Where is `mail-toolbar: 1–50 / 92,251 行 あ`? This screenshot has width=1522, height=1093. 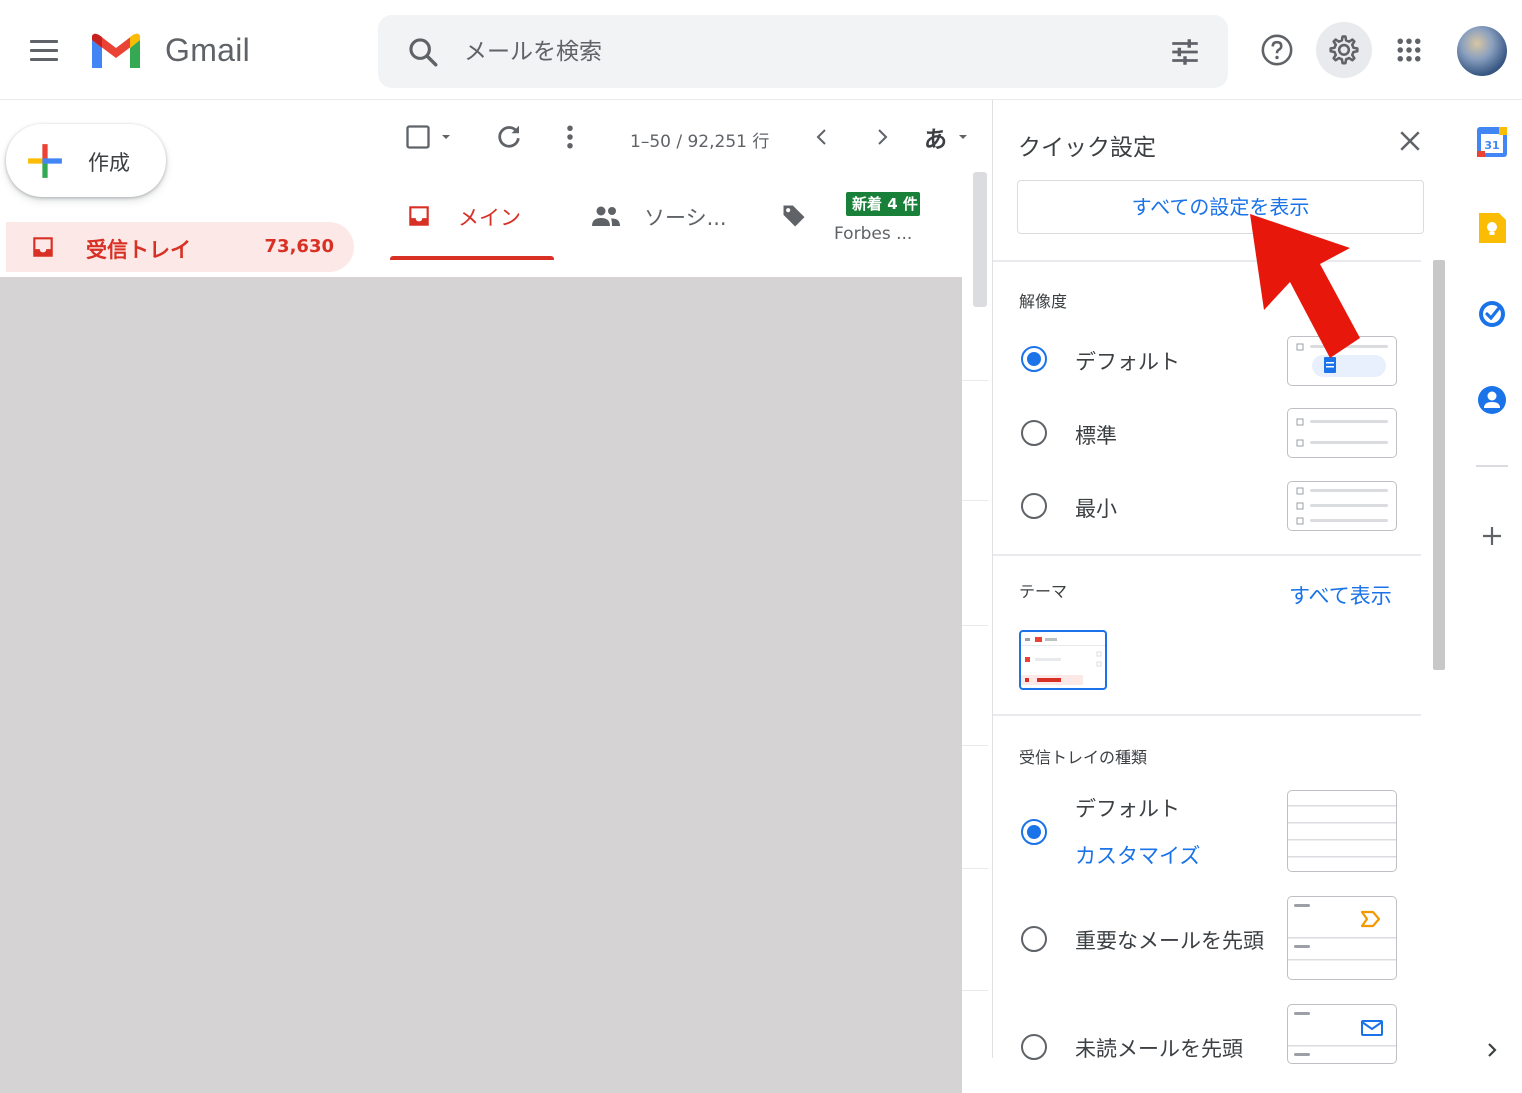
mail-toolbar: 1–50 / 92,251 行 あ is located at coordinates (683, 136).